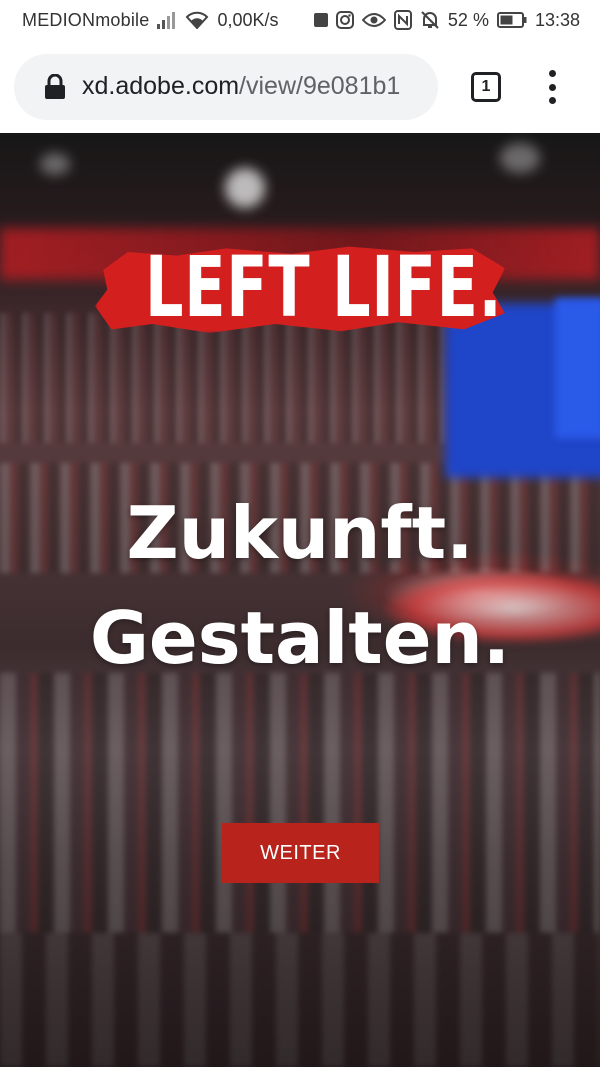  I want to click on battery-percent: 52 %, so click(468, 19).